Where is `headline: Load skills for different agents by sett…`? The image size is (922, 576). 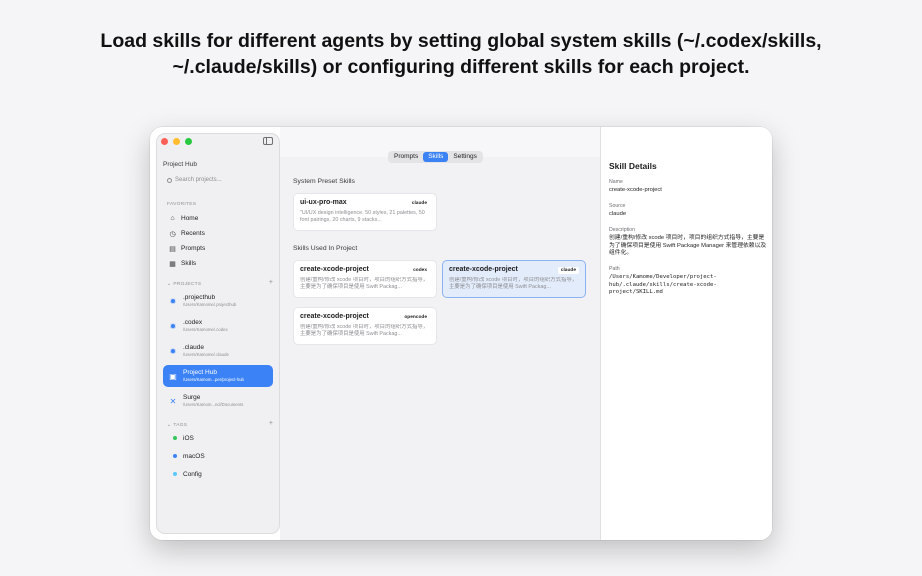
headline: Load skills for different agents by sett… is located at coordinates (461, 54).